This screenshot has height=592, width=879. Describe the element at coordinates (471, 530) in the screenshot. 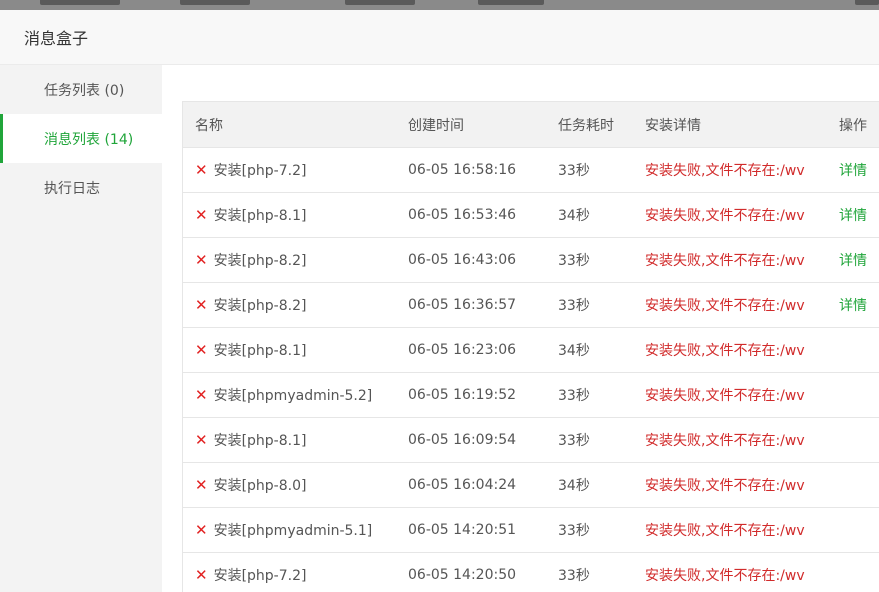

I see `cell-created: 06-05 14:20:51` at that location.